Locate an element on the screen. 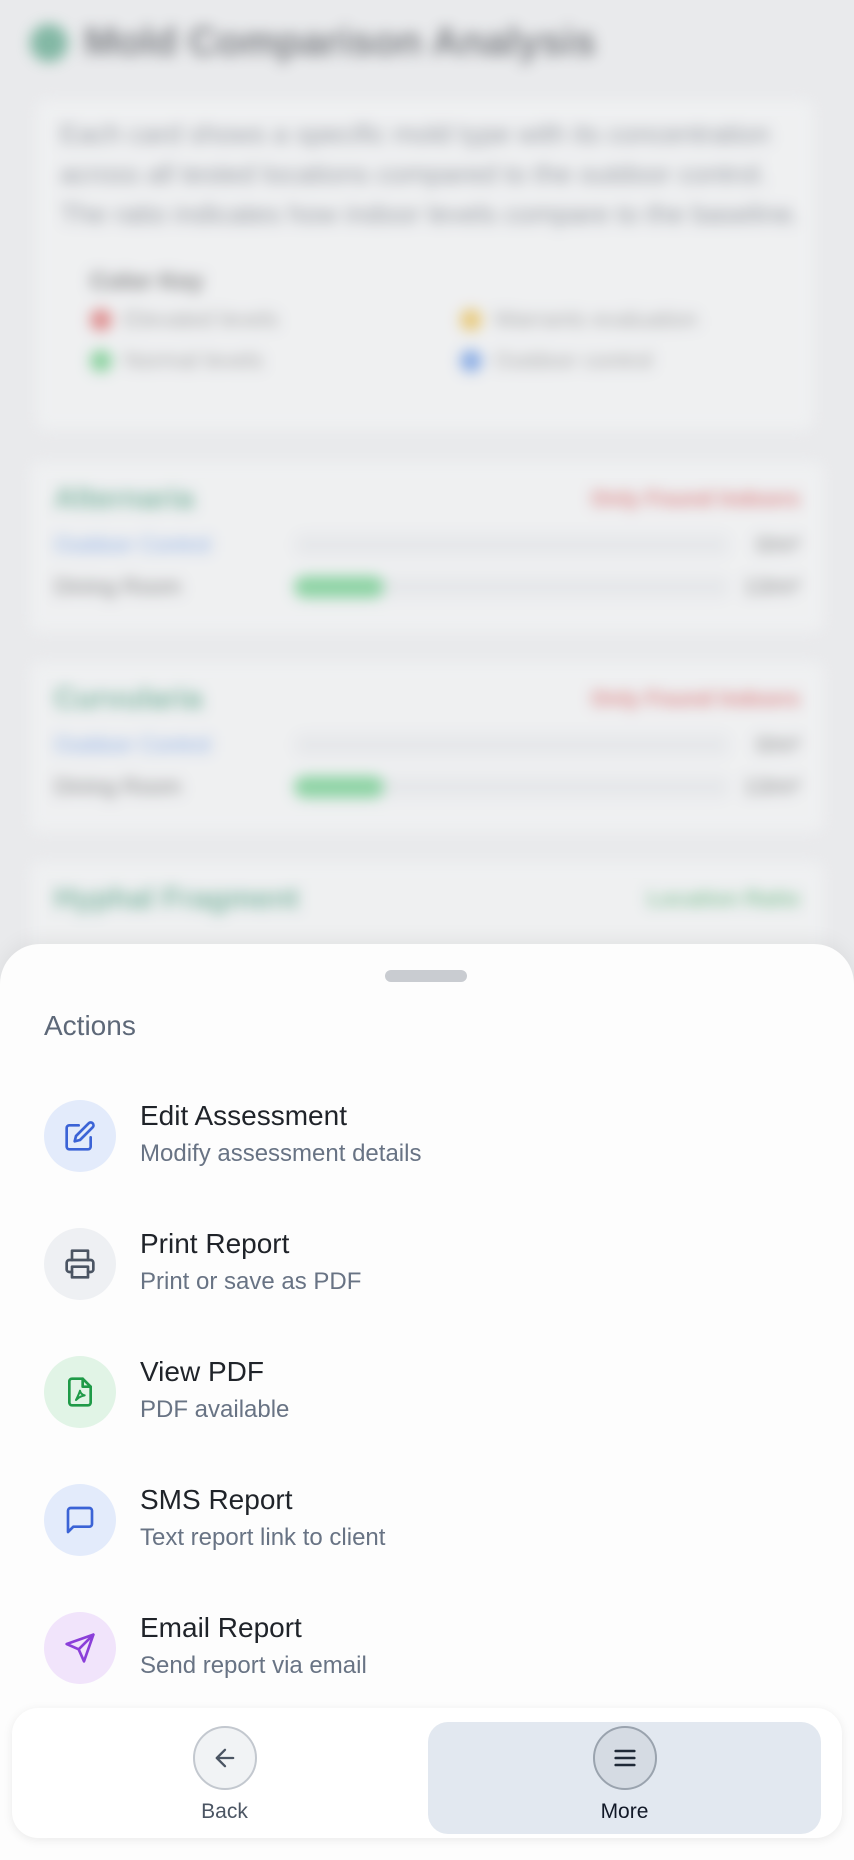 This screenshot has width=854, height=1860. back-arrow-icon is located at coordinates (224, 1758).